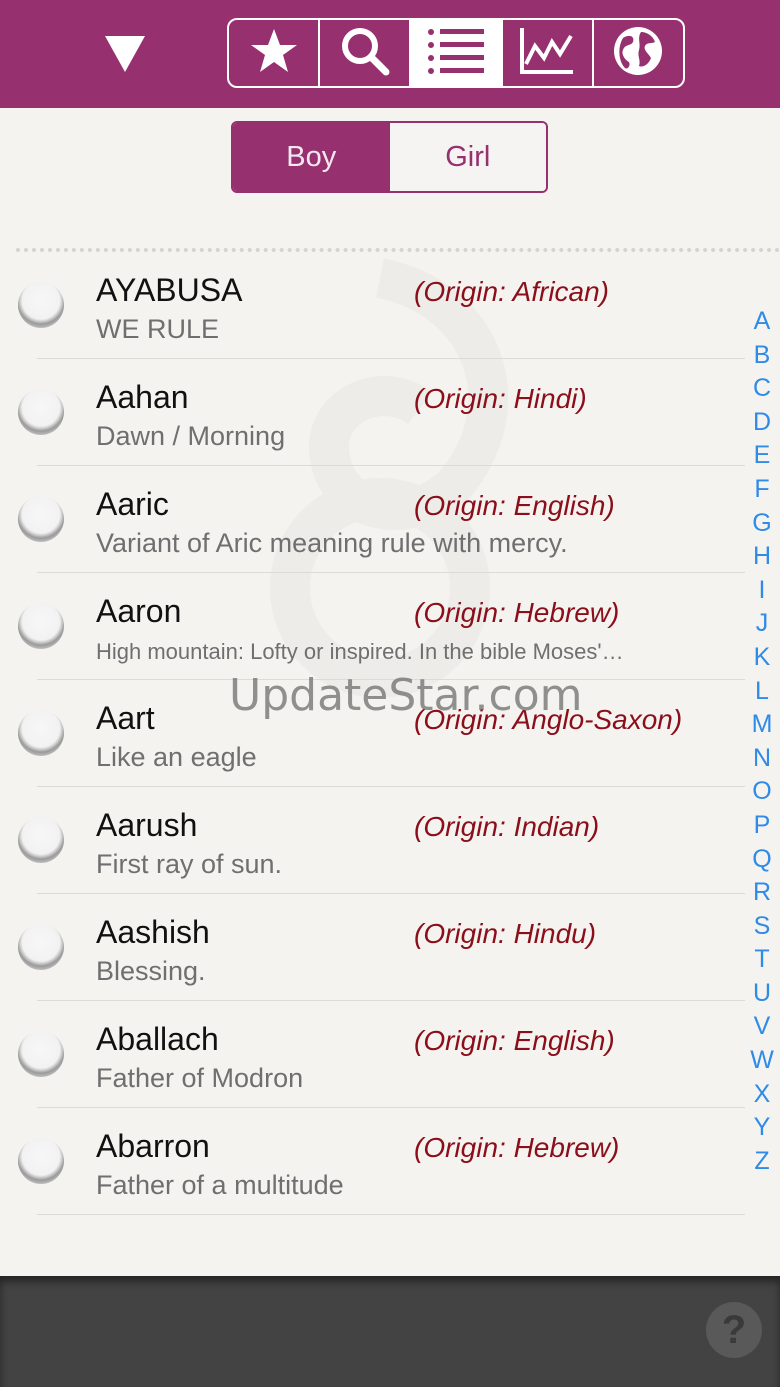  Describe the element at coordinates (762, 456) in the screenshot. I see `index-letter: E` at that location.